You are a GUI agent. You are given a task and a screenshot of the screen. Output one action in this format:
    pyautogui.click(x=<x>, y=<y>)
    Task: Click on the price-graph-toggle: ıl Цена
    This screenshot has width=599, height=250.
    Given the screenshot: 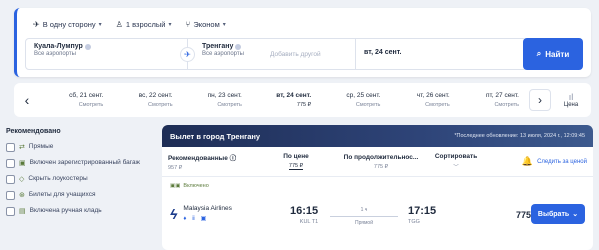 What is the action you would take?
    pyautogui.click(x=571, y=100)
    